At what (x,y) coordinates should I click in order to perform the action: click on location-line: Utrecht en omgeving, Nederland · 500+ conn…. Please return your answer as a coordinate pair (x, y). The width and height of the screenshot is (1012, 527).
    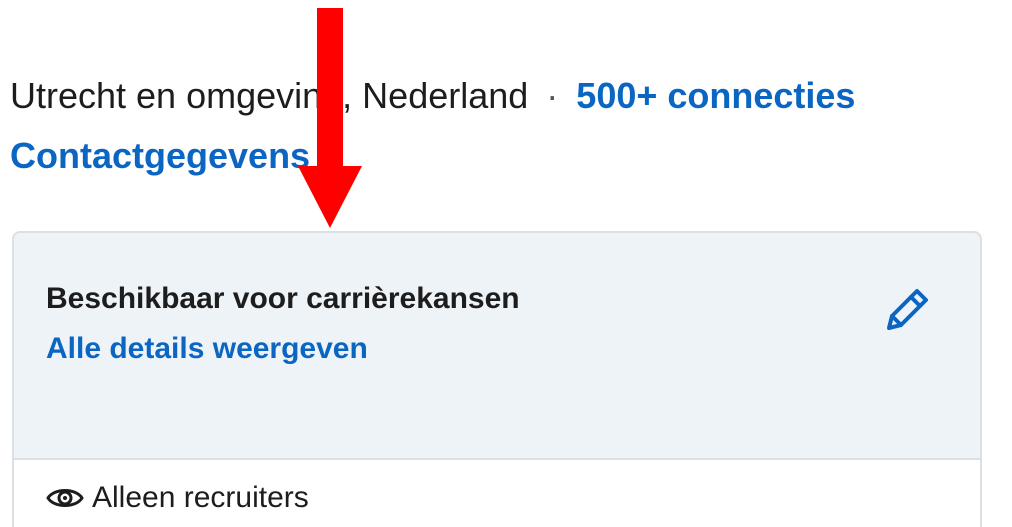
    Looking at the image, I should click on (432, 96).